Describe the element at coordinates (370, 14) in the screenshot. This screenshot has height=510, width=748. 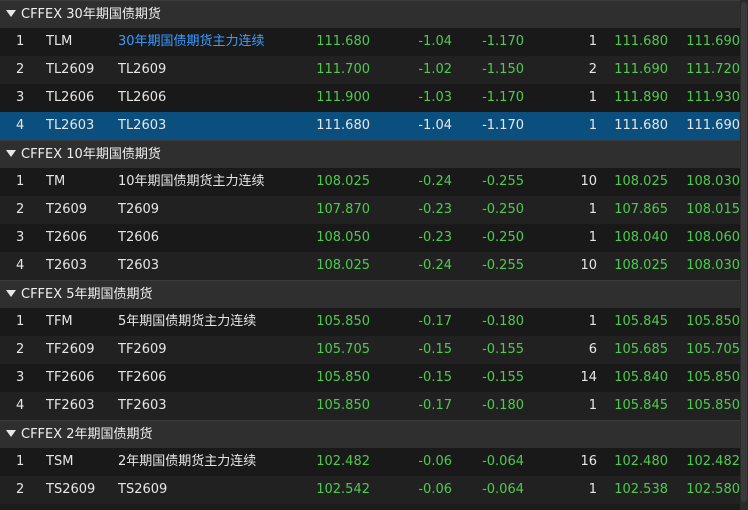
I see `group-header-30y: CFFEX 30年期国债期货` at that location.